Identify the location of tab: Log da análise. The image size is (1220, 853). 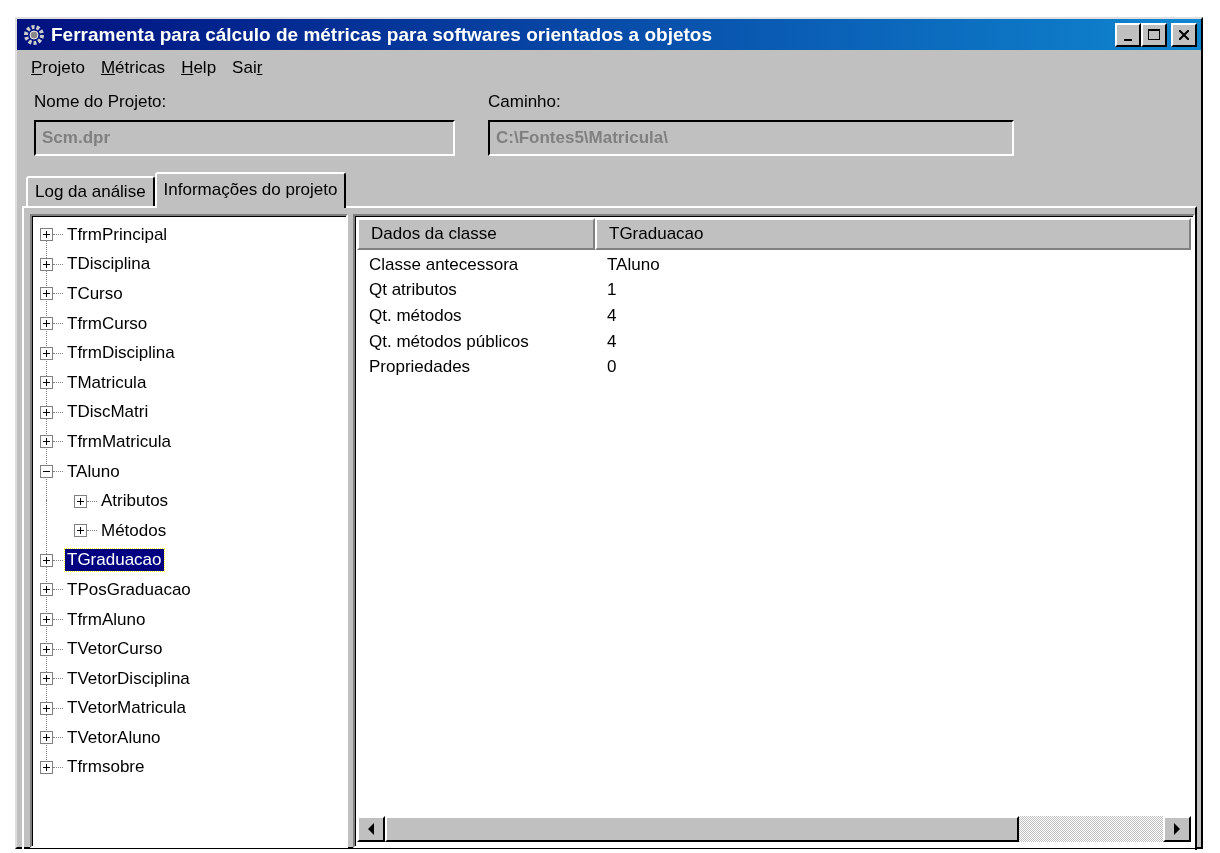
(90, 191).